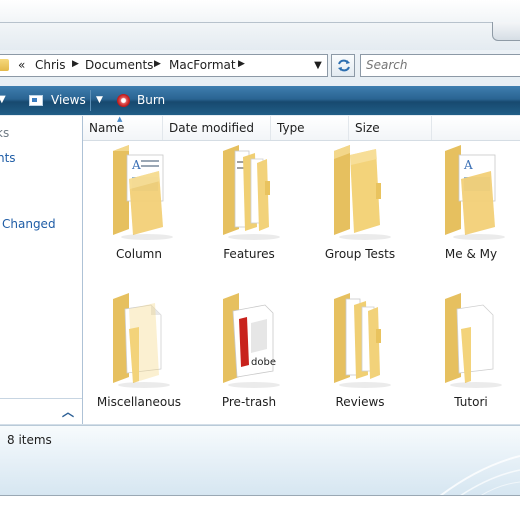 The height and width of the screenshot is (520, 520). I want to click on folder-item: Reviews, so click(360, 354).